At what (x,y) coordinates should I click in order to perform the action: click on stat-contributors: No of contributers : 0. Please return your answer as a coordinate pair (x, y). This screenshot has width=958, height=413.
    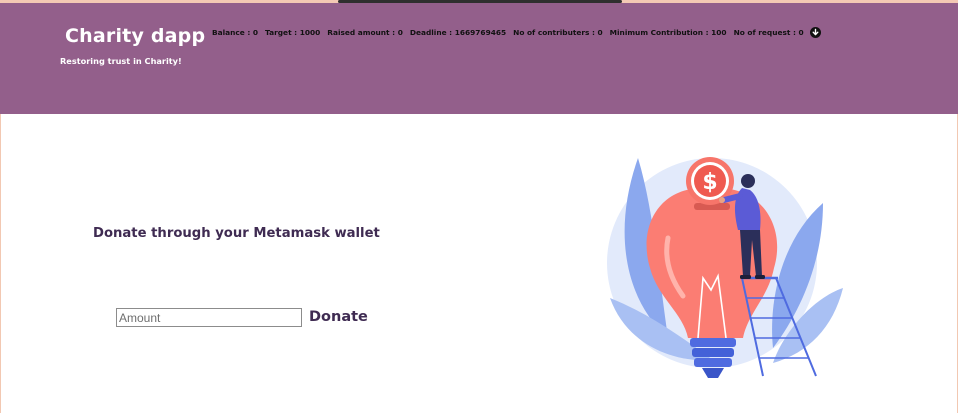
    Looking at the image, I should click on (558, 32).